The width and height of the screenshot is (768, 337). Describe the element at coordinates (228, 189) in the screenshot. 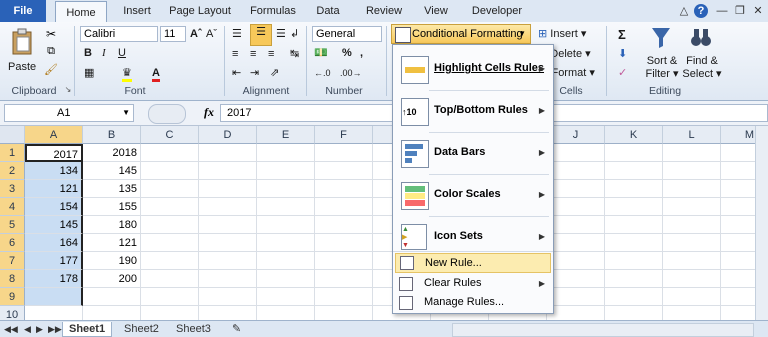

I see `cell-D3` at that location.